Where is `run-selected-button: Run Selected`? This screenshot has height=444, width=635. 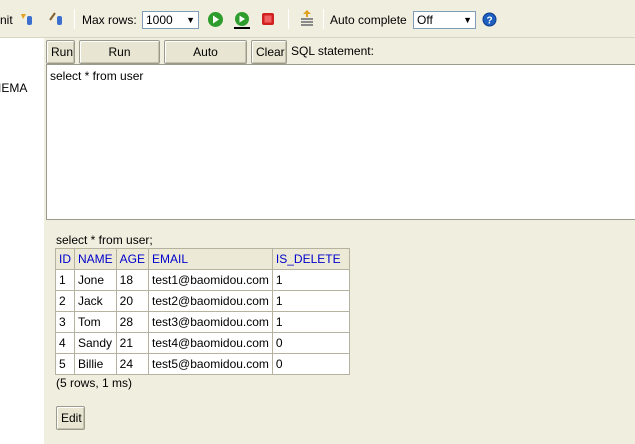
run-selected-button: Run Selected is located at coordinates (119, 60).